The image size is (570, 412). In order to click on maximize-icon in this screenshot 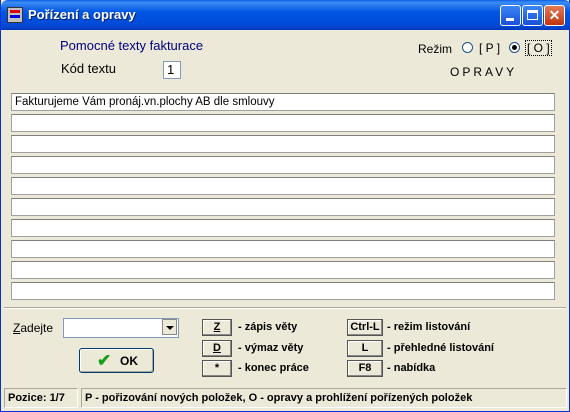, I will do `click(532, 15)`.